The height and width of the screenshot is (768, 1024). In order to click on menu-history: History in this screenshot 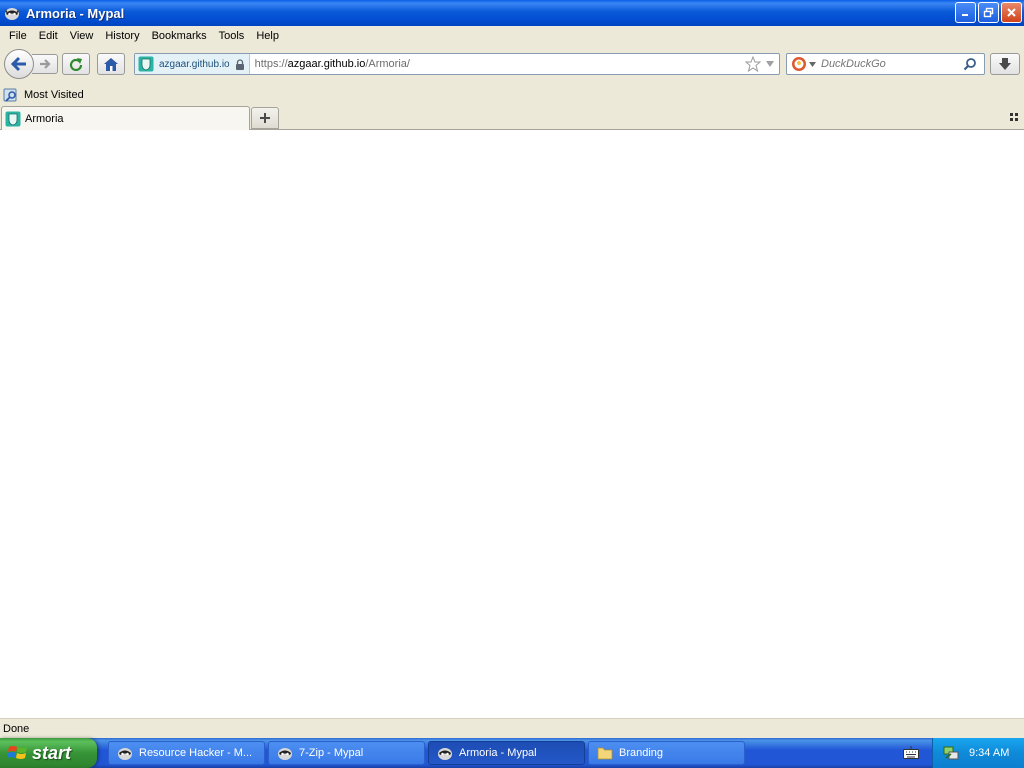, I will do `click(122, 36)`.